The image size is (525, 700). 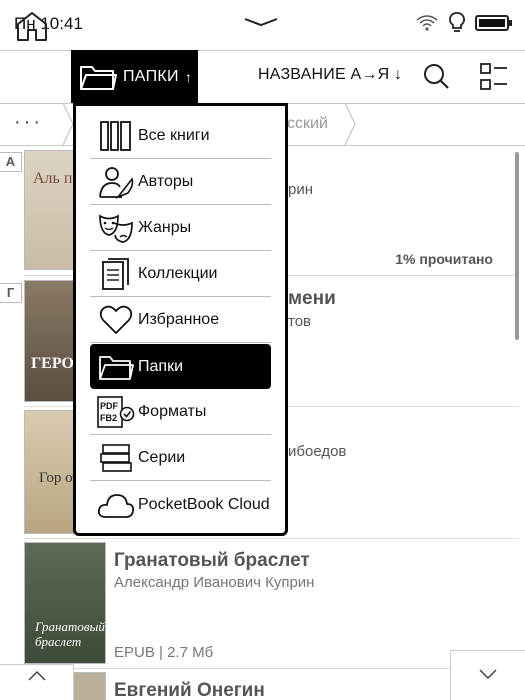 I want to click on breadcrumb-end-chevron, so click(x=350, y=124).